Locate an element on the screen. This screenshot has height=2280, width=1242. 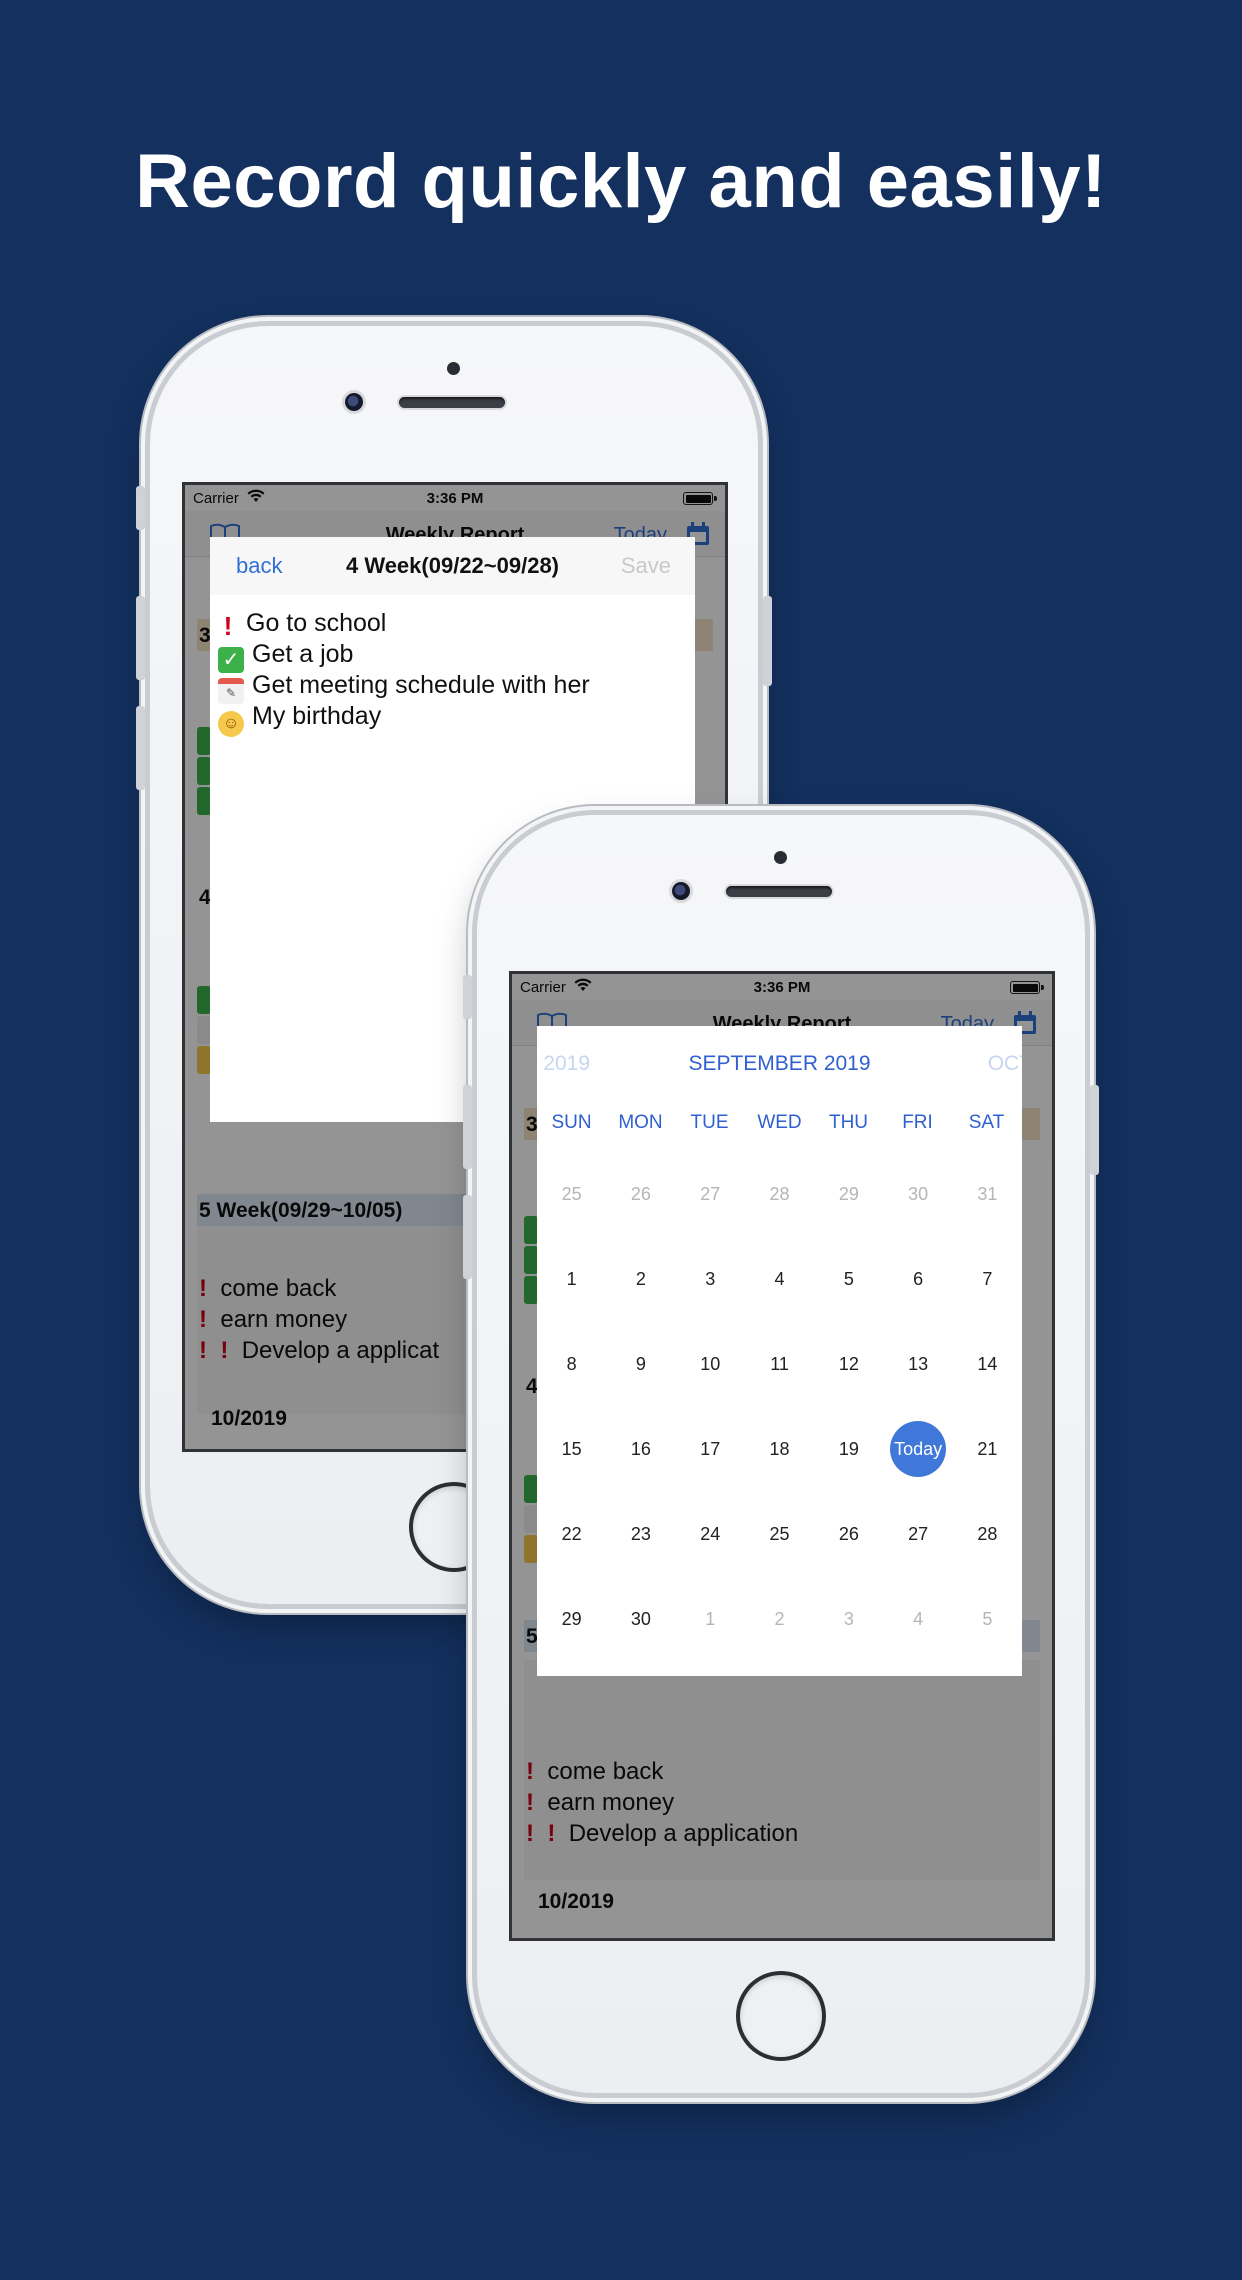
day-cell: 31 is located at coordinates (987, 1194).